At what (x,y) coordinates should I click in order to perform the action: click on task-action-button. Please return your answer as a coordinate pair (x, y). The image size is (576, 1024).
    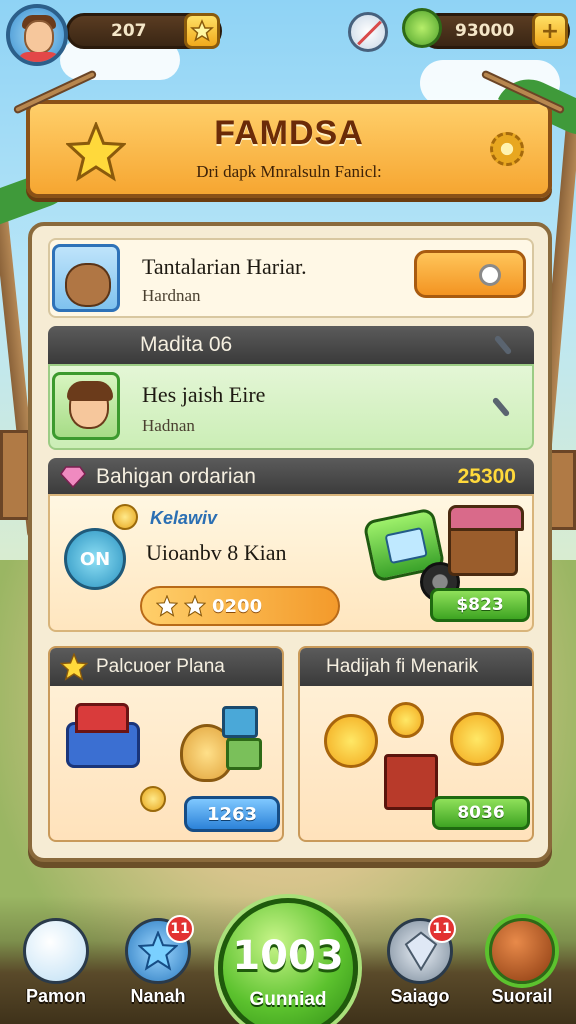
    Looking at the image, I should click on (470, 274).